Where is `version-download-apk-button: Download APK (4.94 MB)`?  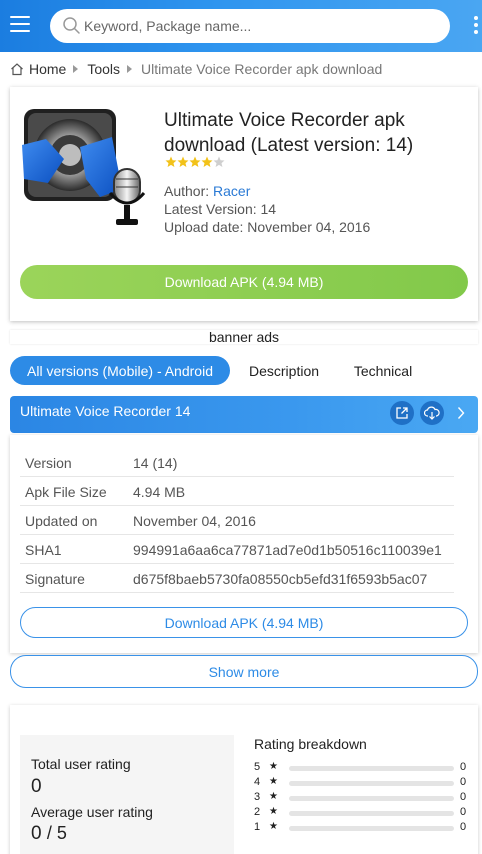 version-download-apk-button: Download APK (4.94 MB) is located at coordinates (244, 622).